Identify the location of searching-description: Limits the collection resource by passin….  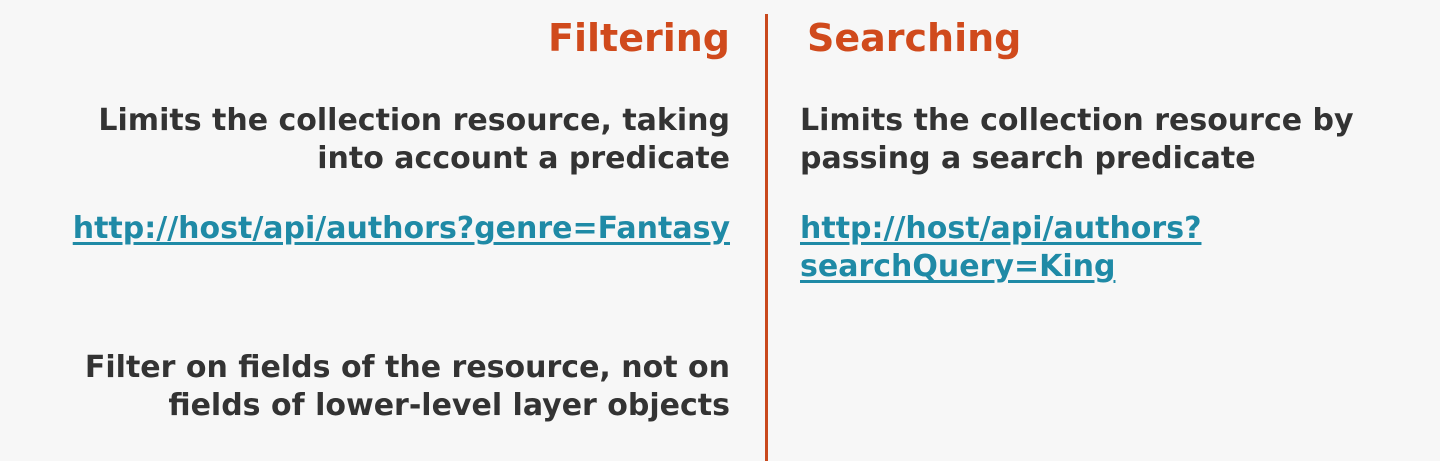
(1077, 140).